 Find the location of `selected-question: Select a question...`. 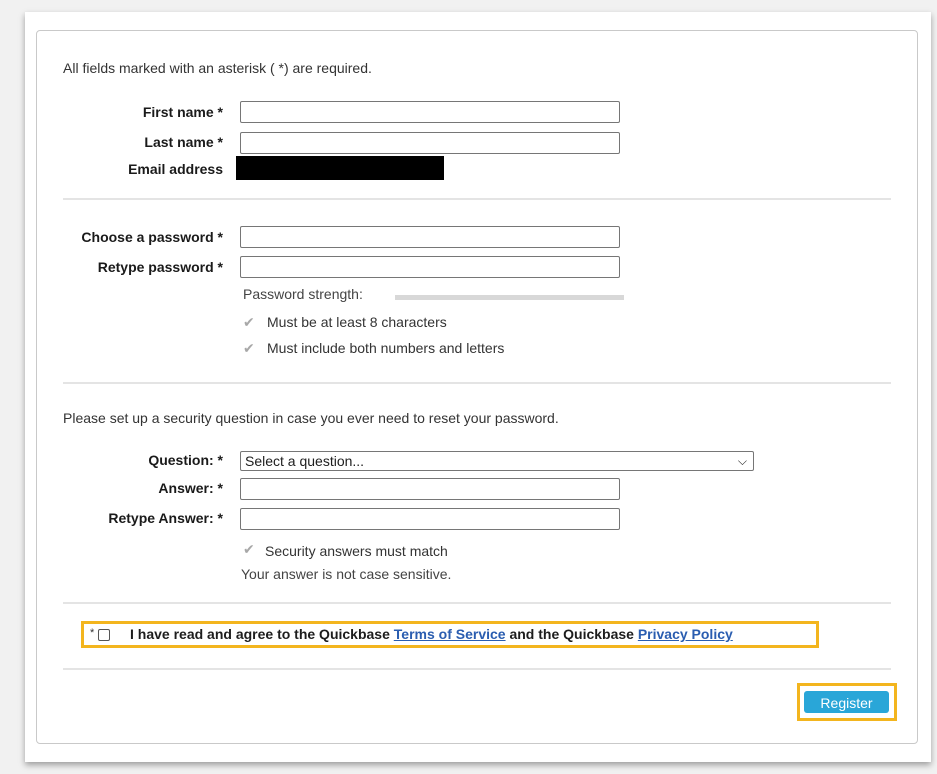

selected-question: Select a question... is located at coordinates (305, 461).